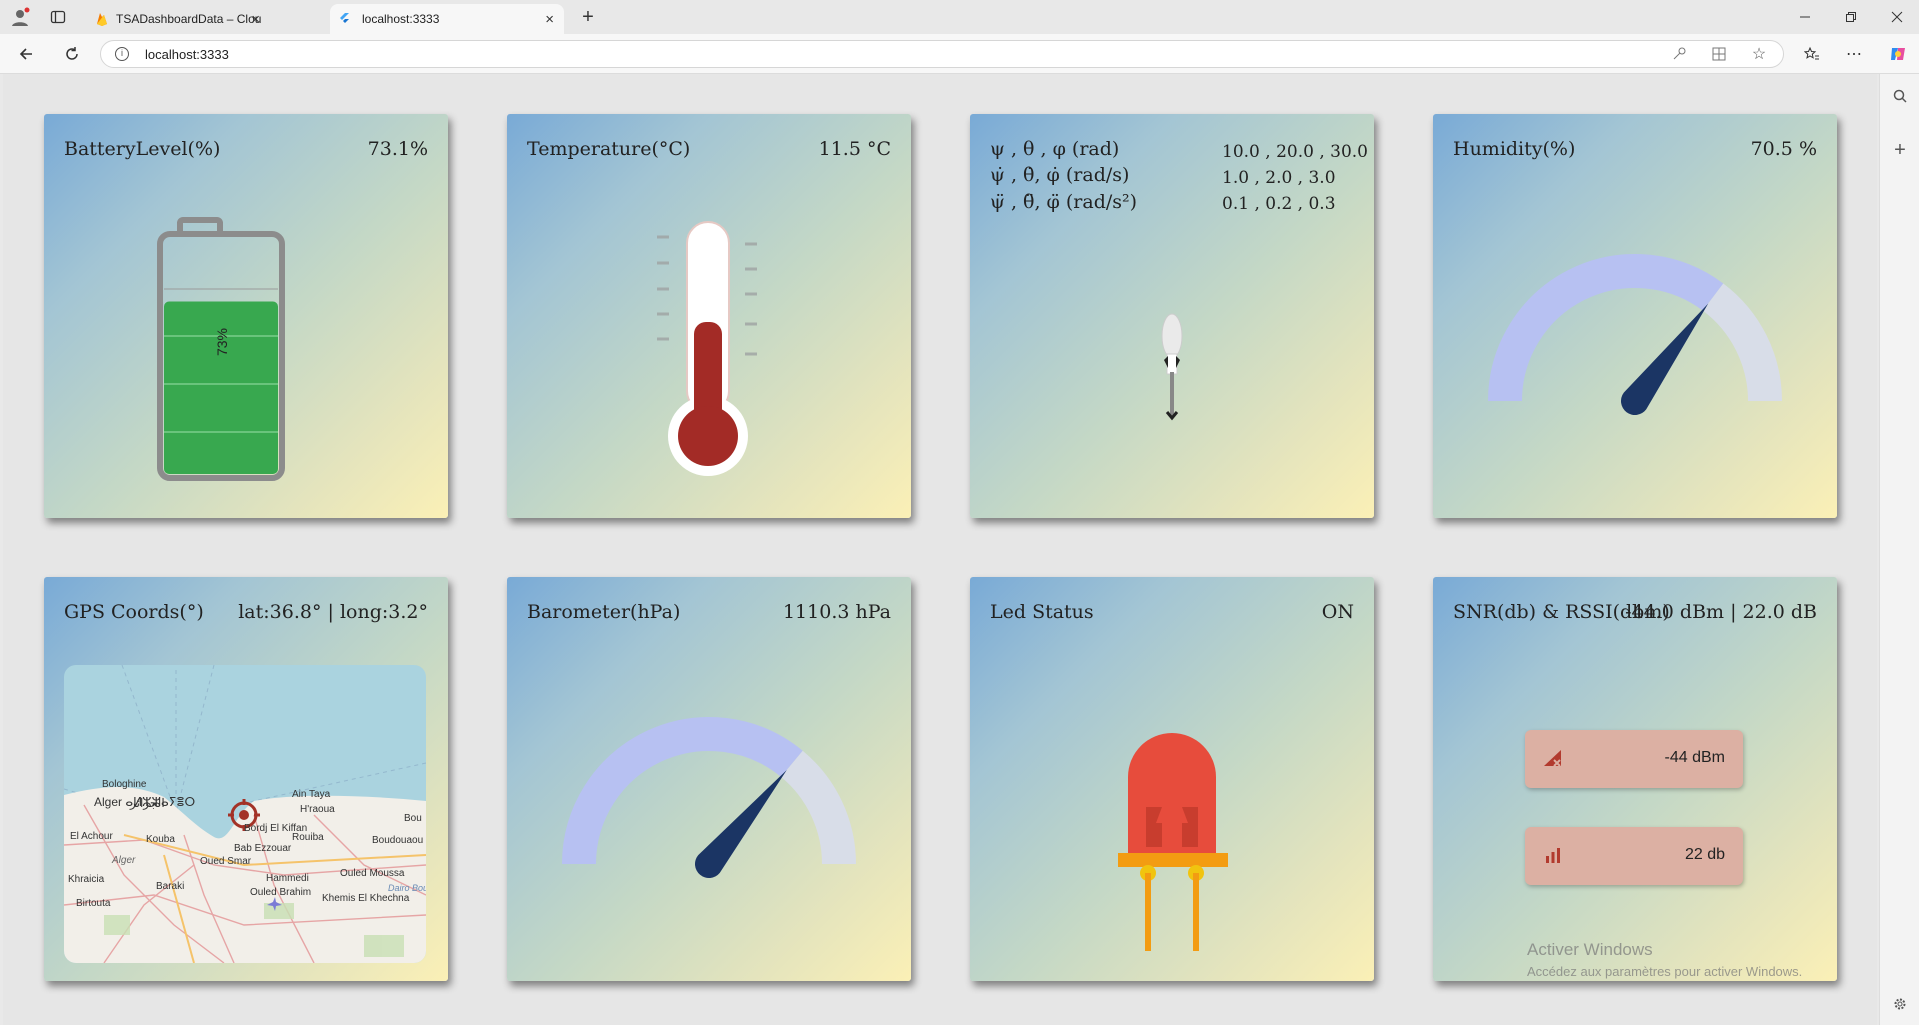 The width and height of the screenshot is (1919, 1025). I want to click on map-place-label: Bologhine, so click(124, 784).